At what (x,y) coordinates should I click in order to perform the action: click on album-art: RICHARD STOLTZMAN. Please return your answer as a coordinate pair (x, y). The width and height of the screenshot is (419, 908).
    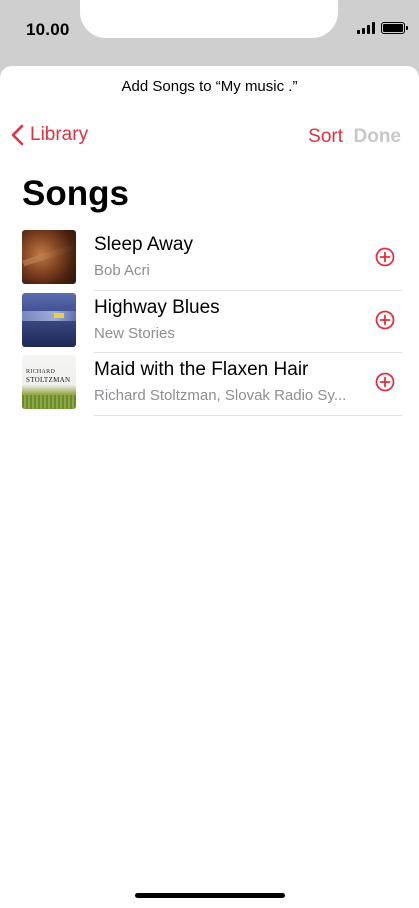
    Looking at the image, I should click on (49, 382).